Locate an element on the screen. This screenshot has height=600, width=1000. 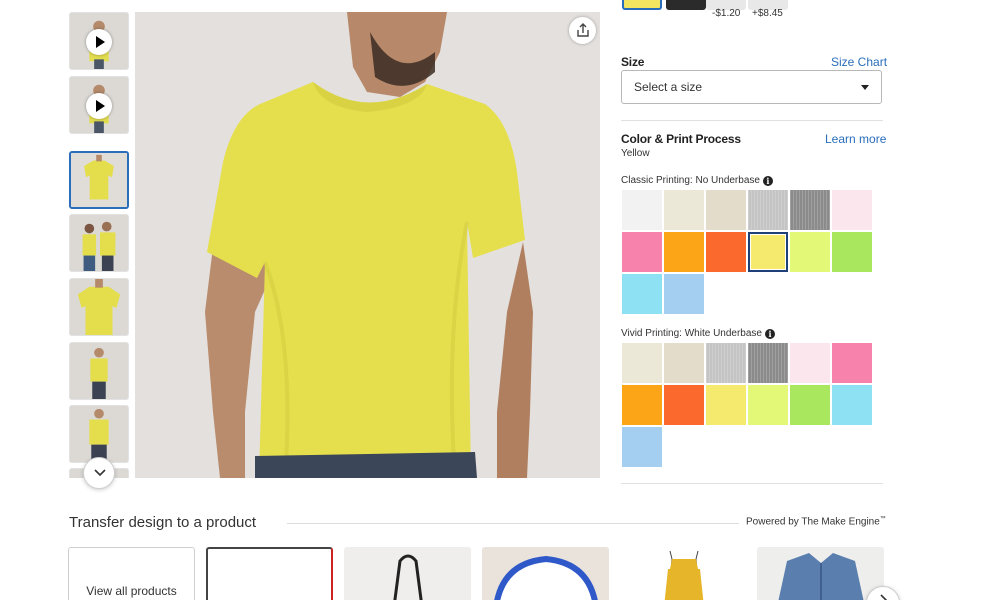
share-button is located at coordinates (582, 30).